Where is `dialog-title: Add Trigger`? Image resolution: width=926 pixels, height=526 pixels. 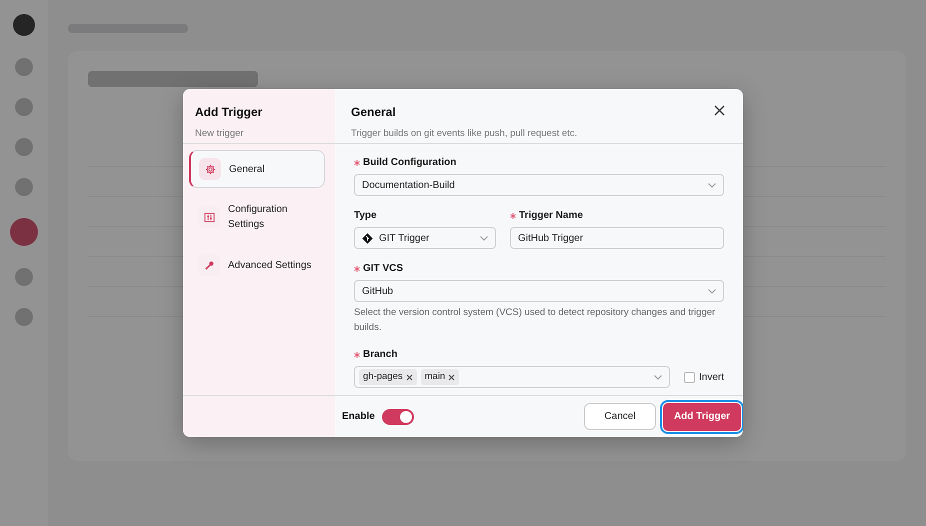
dialog-title: Add Trigger is located at coordinates (229, 112).